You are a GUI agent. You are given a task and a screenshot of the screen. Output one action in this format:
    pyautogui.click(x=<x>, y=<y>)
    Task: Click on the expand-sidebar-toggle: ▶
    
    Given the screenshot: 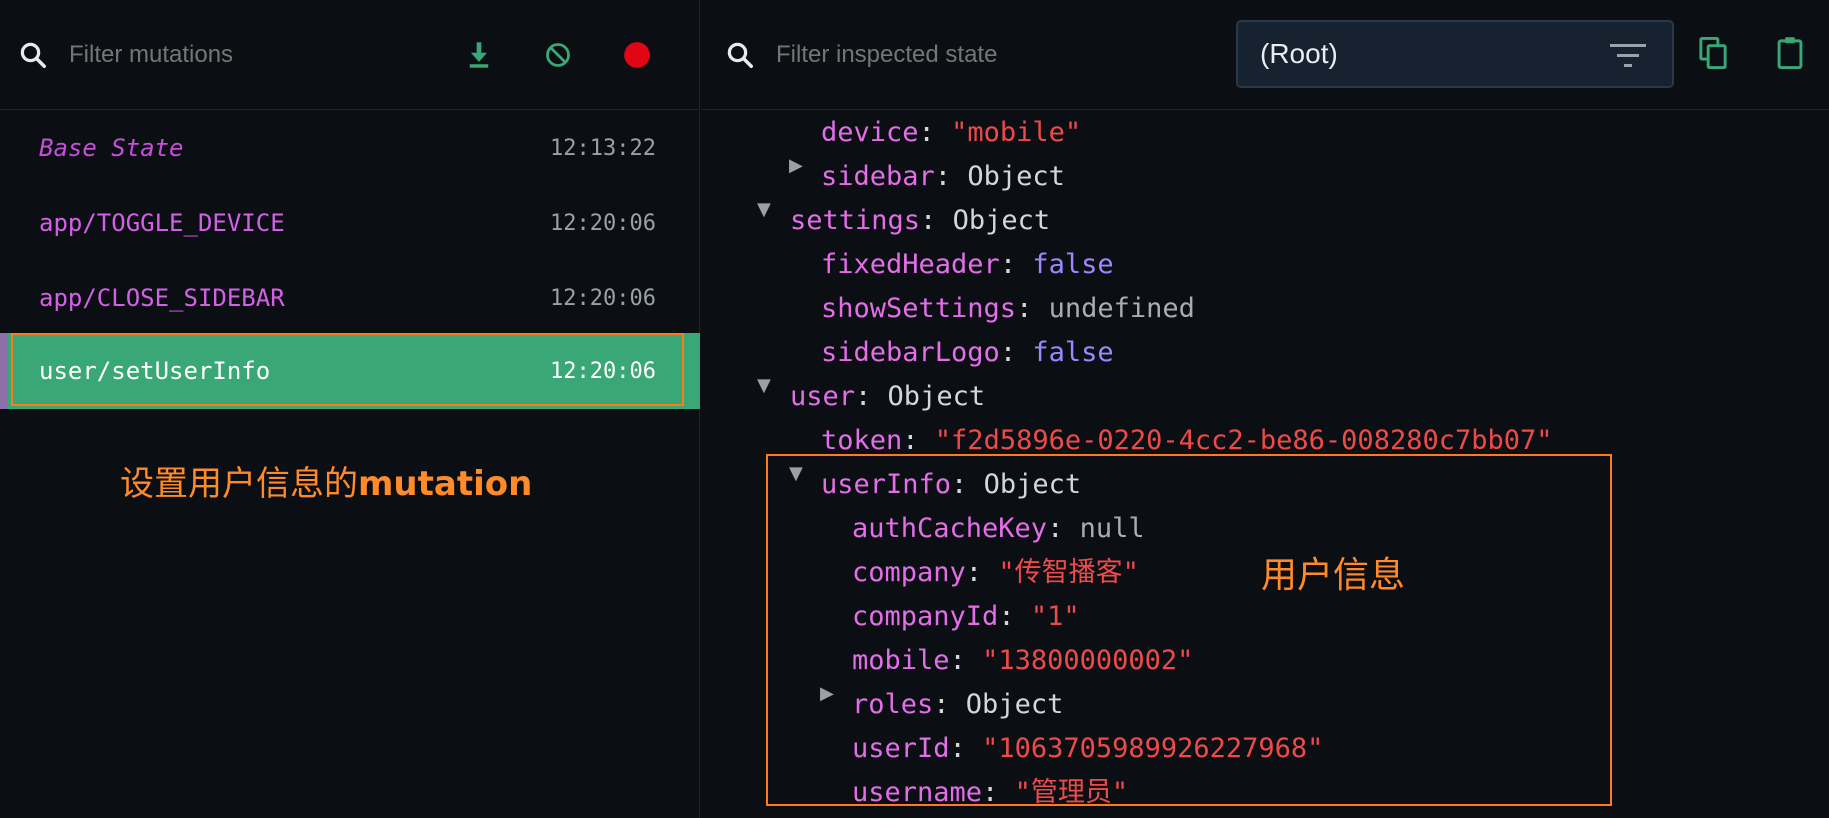 What is the action you would take?
    pyautogui.click(x=796, y=165)
    